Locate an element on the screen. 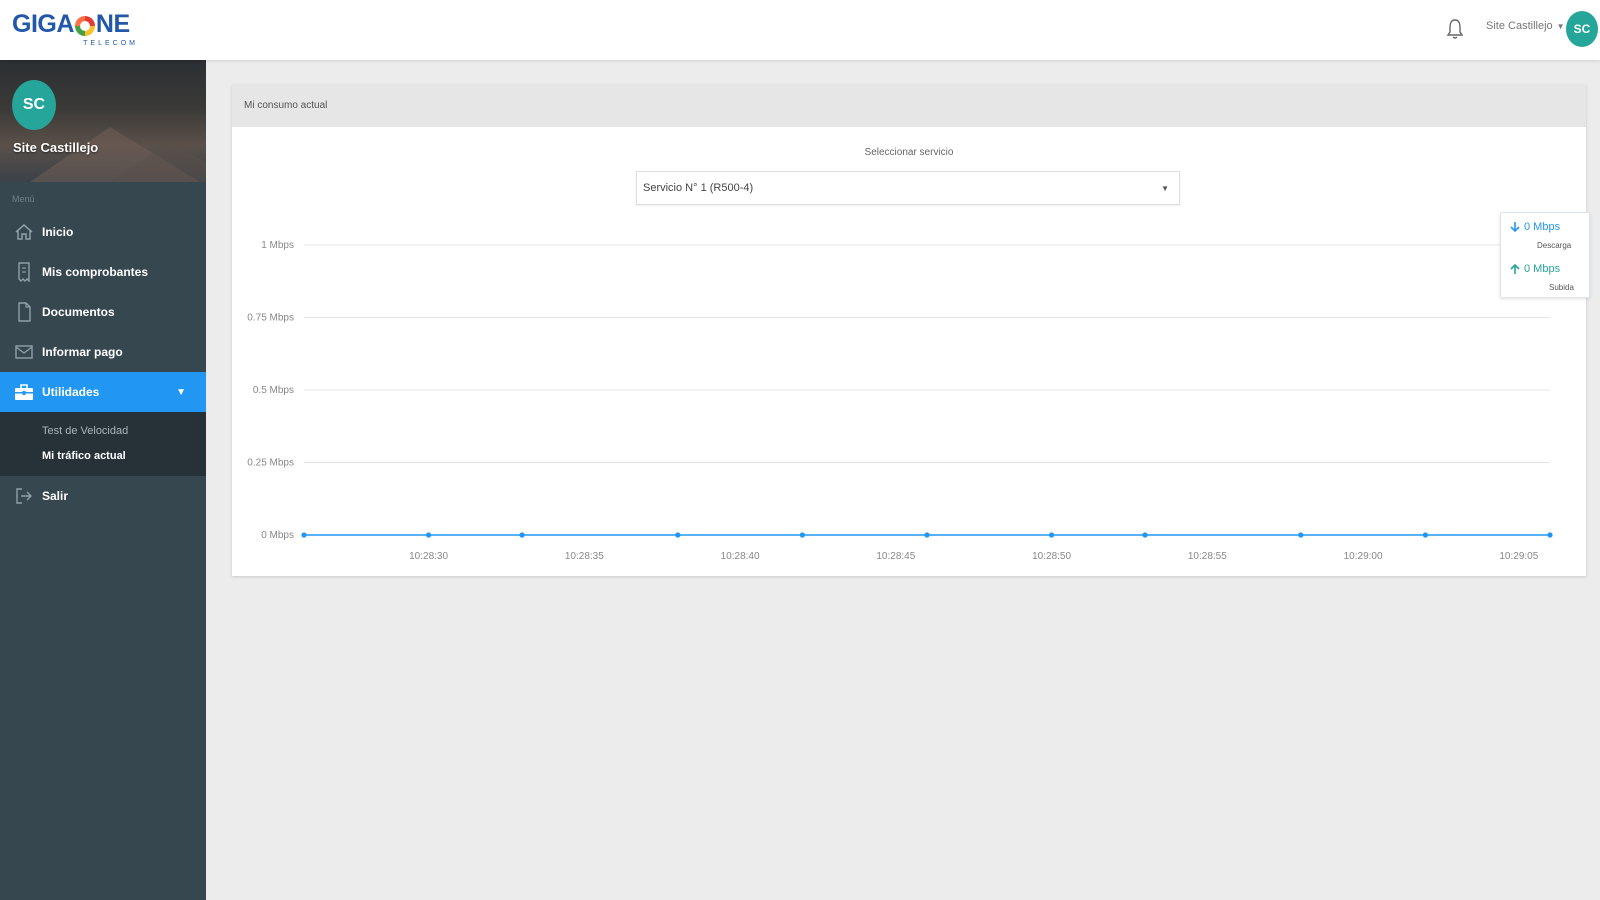  submenu-item-test-velocidad: Test de Velocidad is located at coordinates (103, 430).